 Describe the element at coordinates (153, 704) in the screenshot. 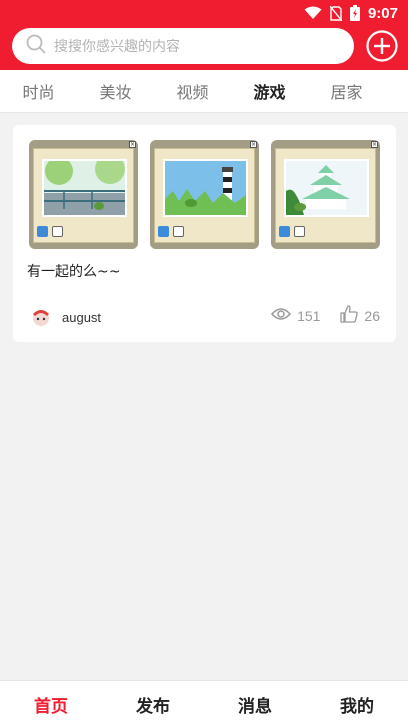

I see `nav-publish: 发布` at that location.